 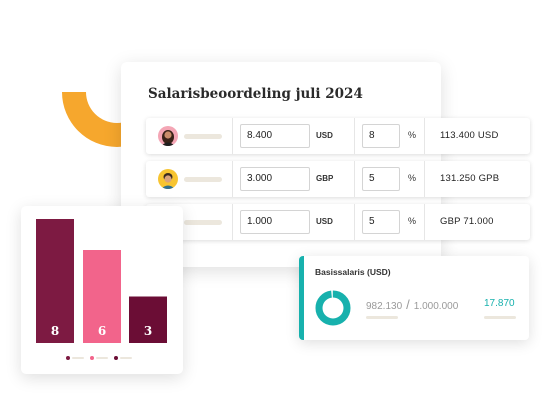 I want to click on bar-chart-card: 8 6 3, so click(x=102, y=290).